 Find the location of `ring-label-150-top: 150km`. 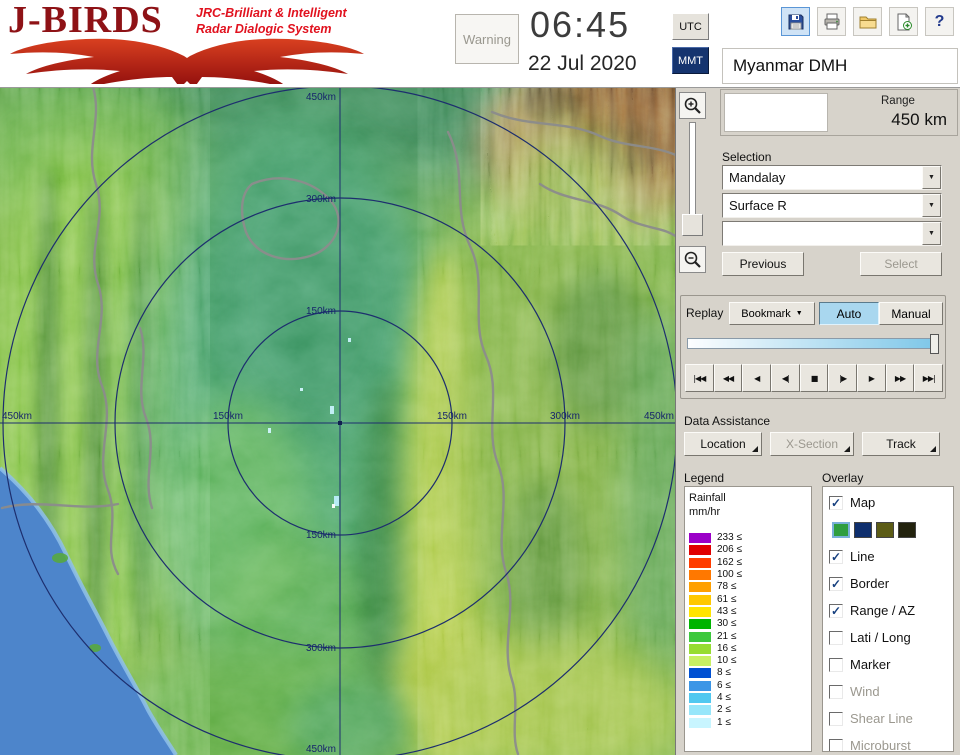

ring-label-150-top: 150km is located at coordinates (321, 311).